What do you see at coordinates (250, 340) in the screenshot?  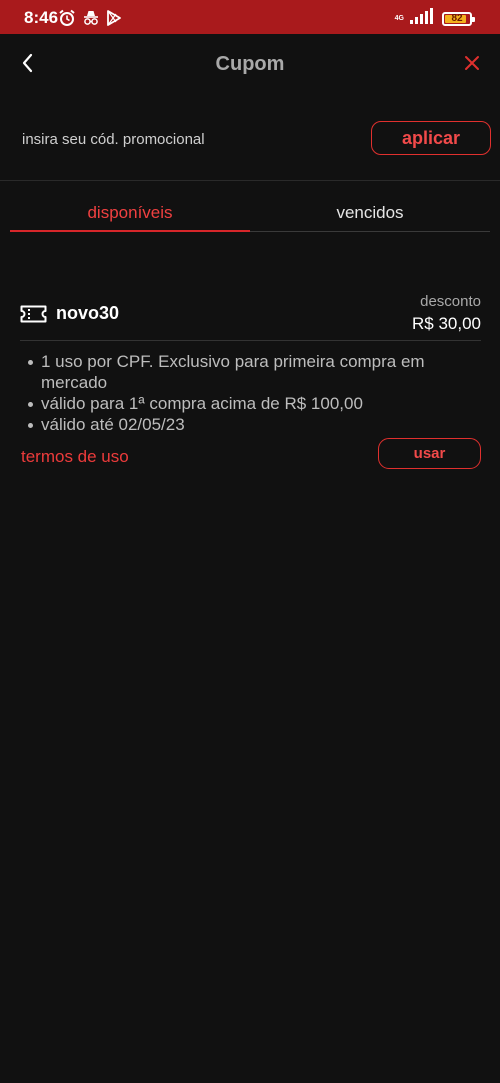 I see `coupon-divider` at bounding box center [250, 340].